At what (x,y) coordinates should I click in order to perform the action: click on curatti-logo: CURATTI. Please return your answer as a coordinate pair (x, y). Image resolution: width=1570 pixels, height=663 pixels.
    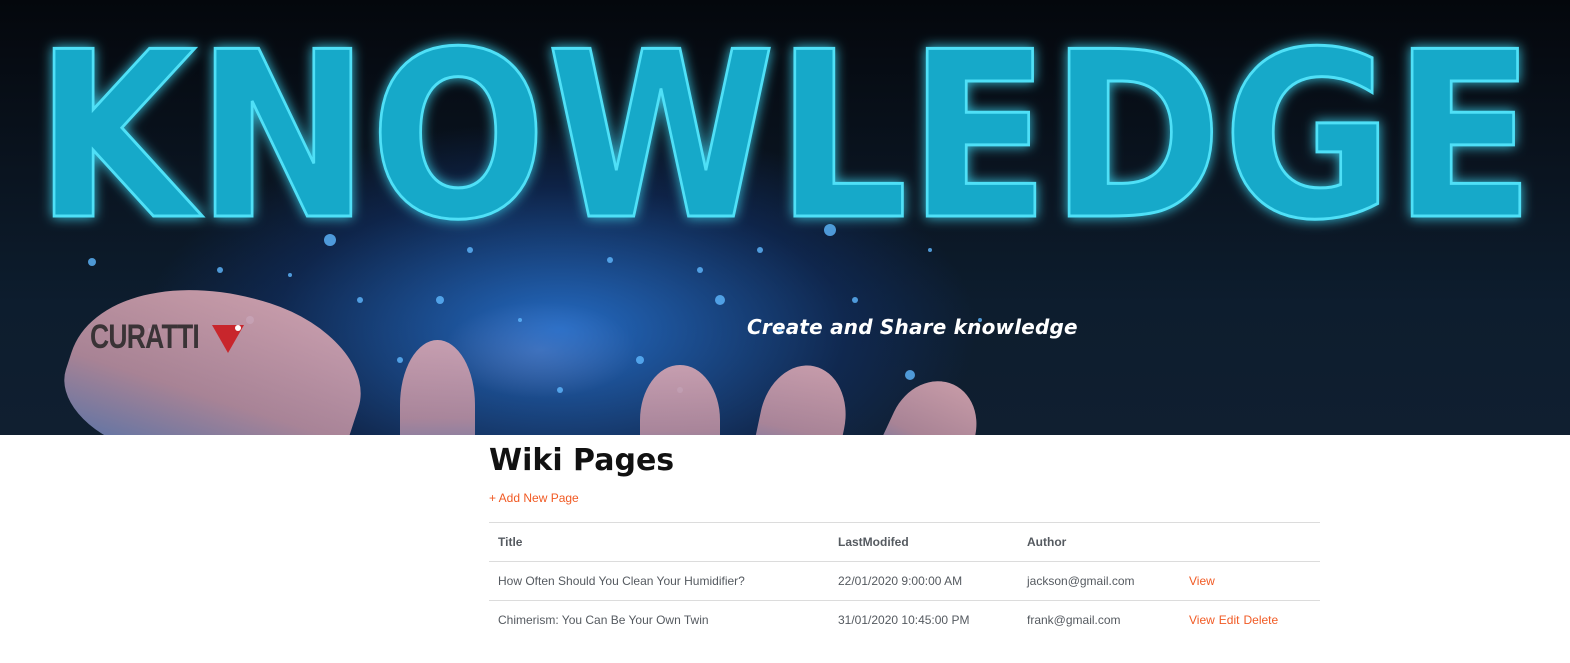
    Looking at the image, I should click on (168, 337).